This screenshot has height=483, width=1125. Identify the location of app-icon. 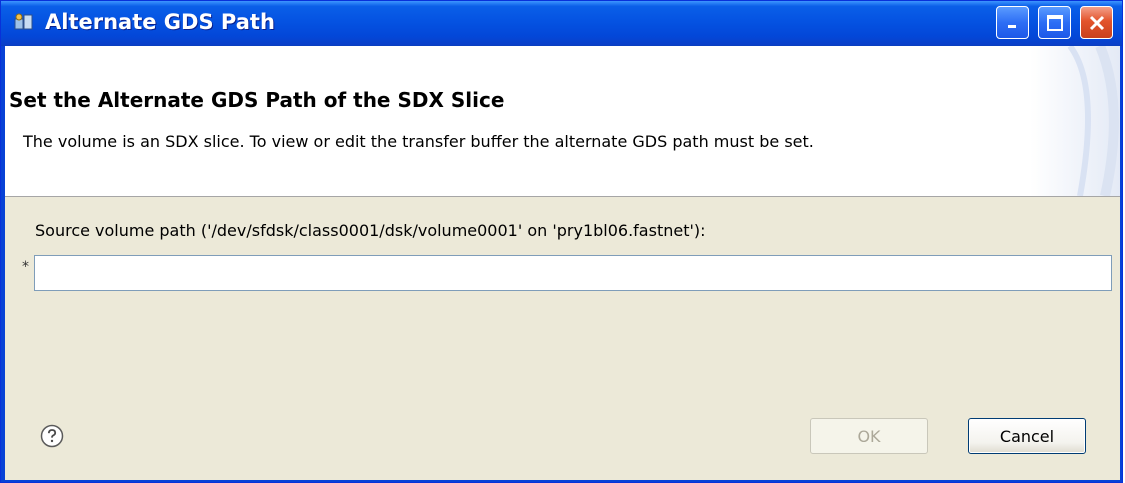
(23, 21).